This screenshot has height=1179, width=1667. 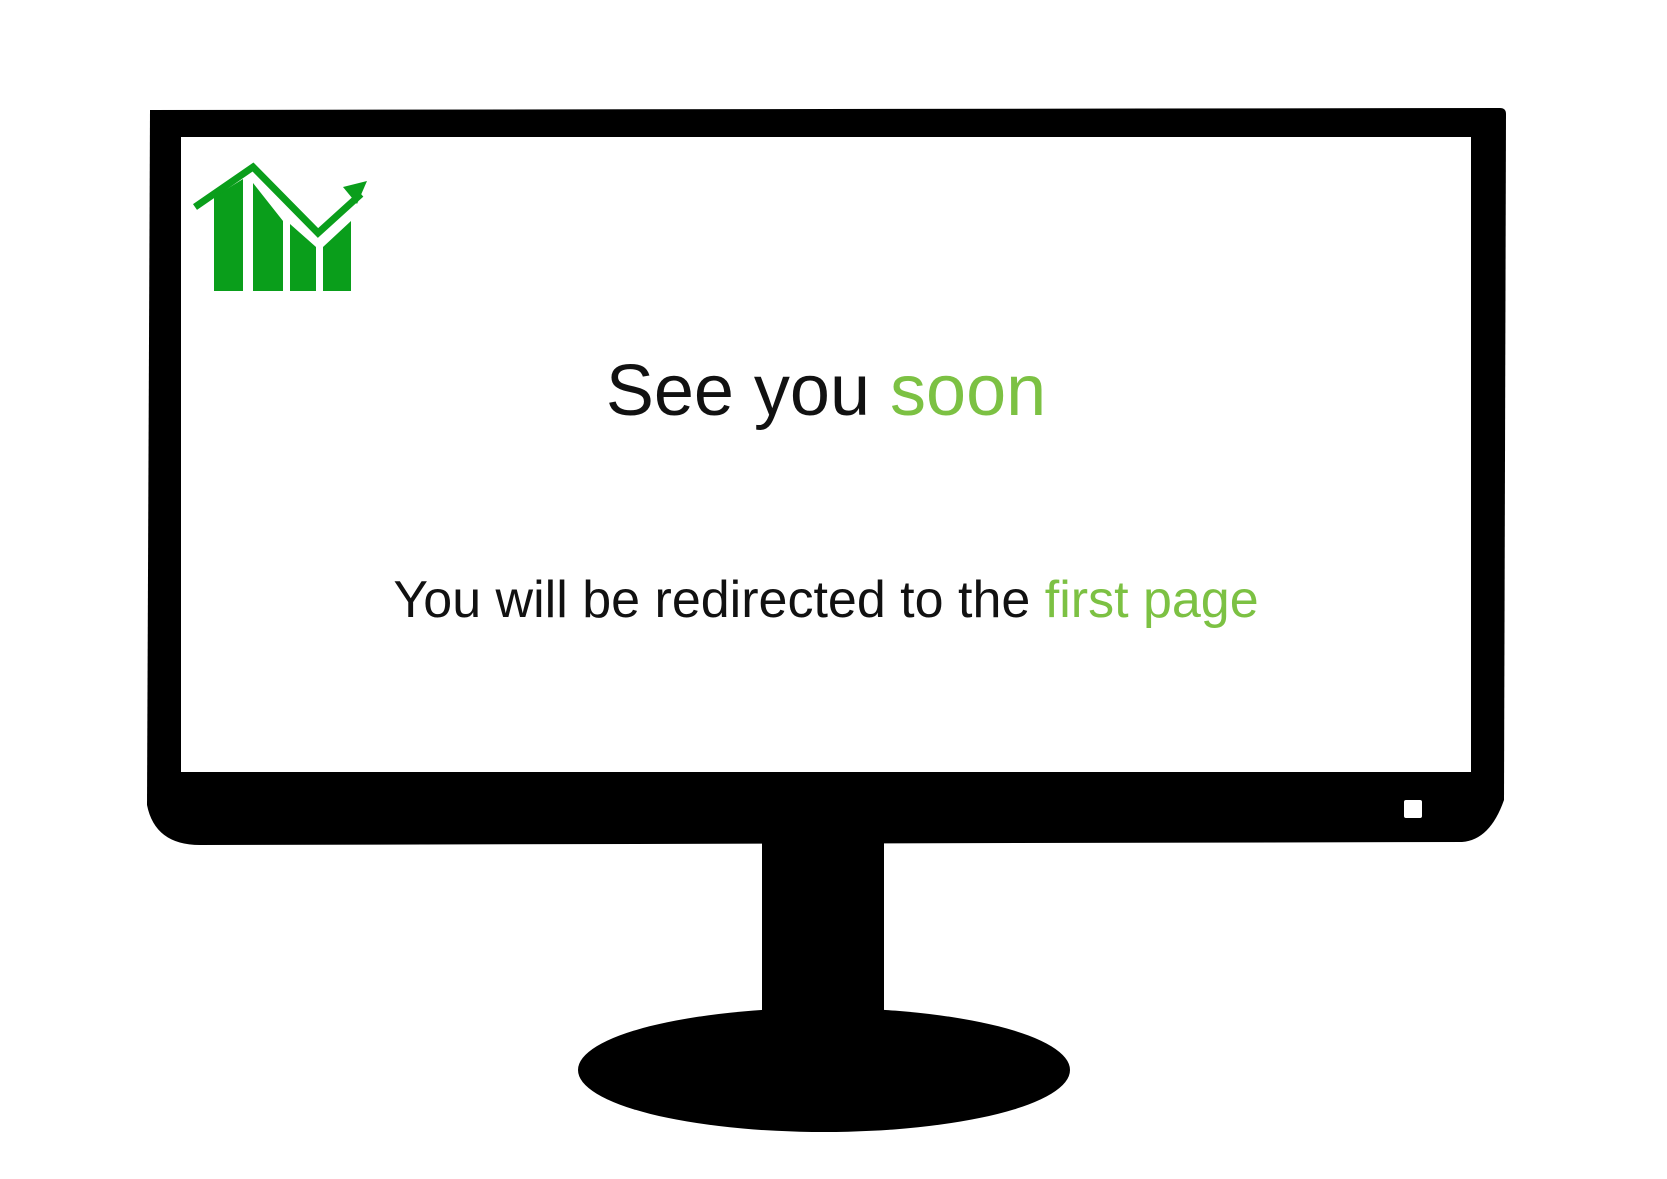 I want to click on rising-bar-chart-icon, so click(x=280, y=226).